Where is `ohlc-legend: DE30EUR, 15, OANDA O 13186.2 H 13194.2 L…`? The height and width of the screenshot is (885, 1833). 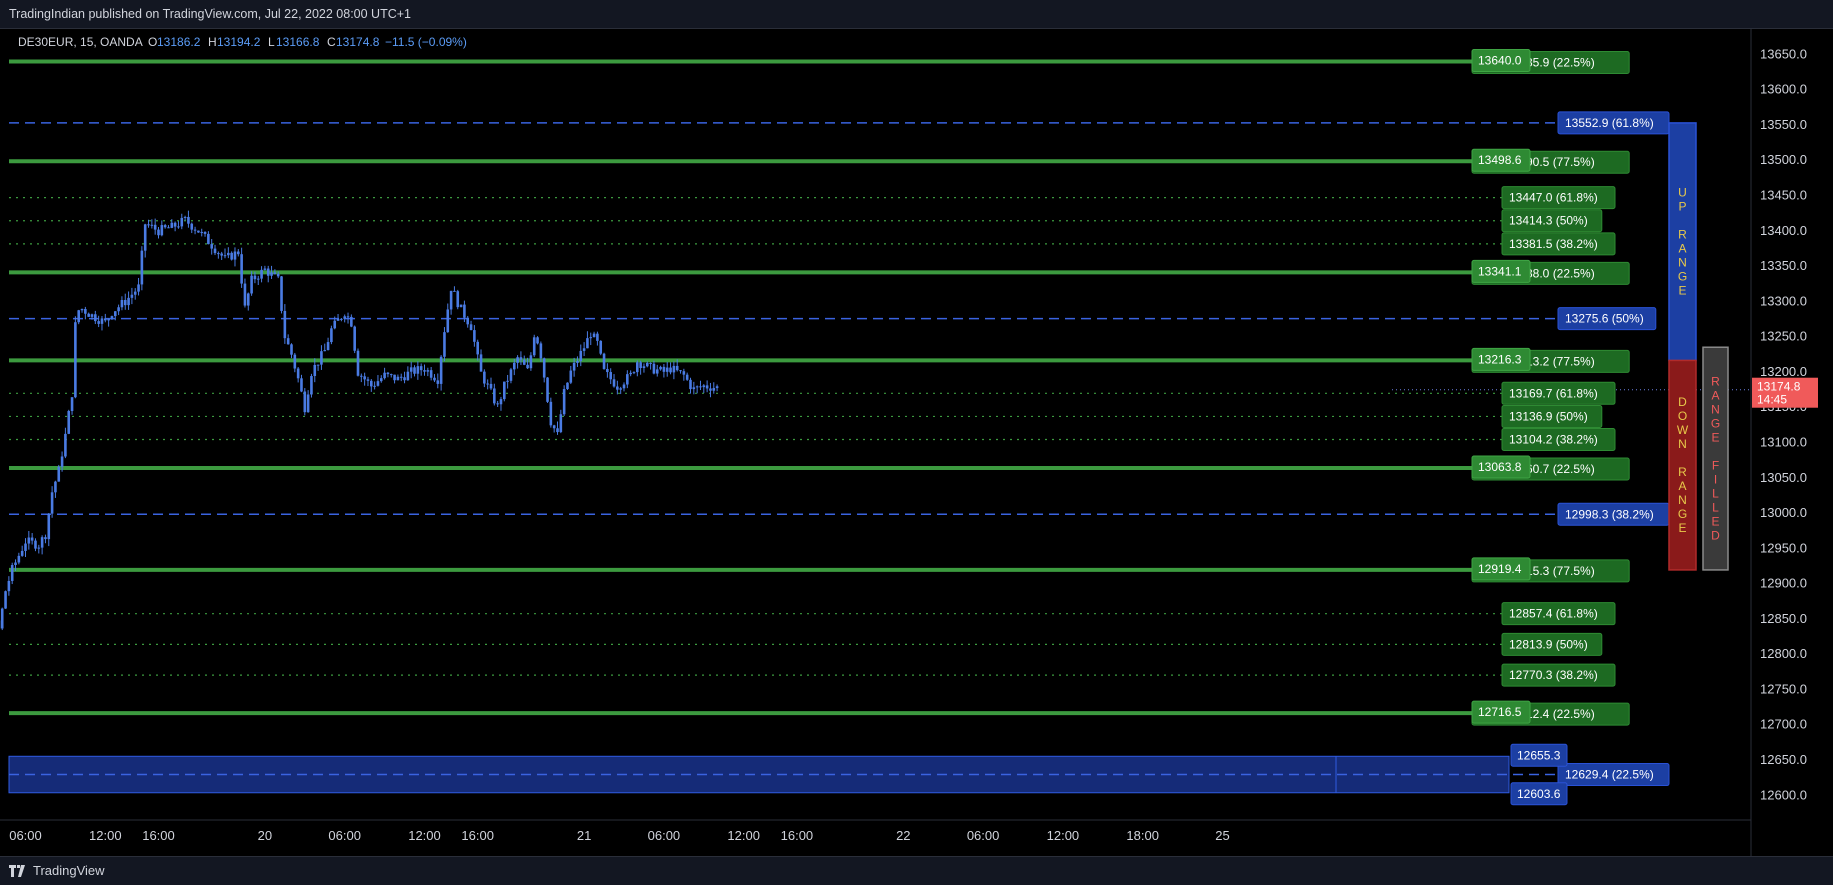 ohlc-legend: DE30EUR, 15, OANDA O 13186.2 H 13194.2 L… is located at coordinates (242, 42).